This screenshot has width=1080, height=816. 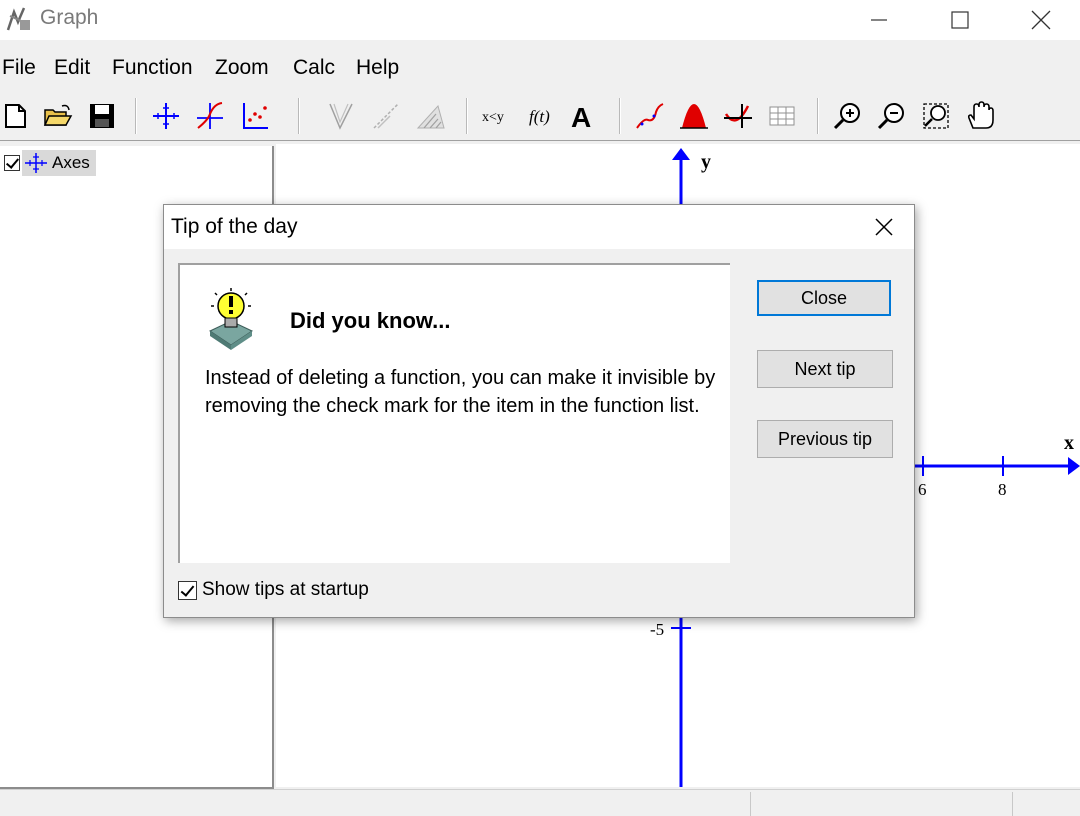 What do you see at coordinates (234, 226) in the screenshot?
I see `dialog-title: Tip of the day` at bounding box center [234, 226].